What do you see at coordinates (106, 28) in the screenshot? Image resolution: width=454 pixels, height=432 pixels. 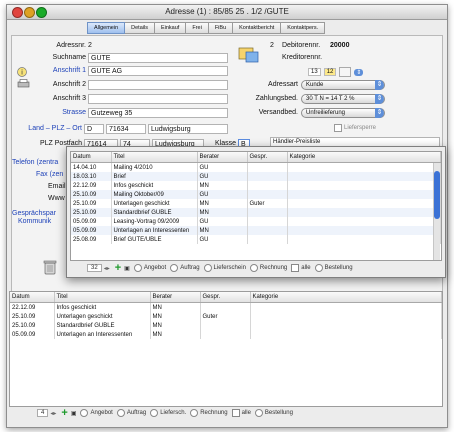 I see `tab-allgemein: Allgemein` at bounding box center [106, 28].